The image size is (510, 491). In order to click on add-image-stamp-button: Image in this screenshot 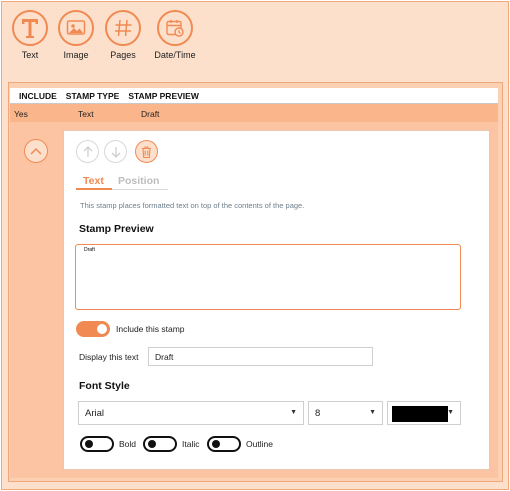, I will do `click(76, 35)`.